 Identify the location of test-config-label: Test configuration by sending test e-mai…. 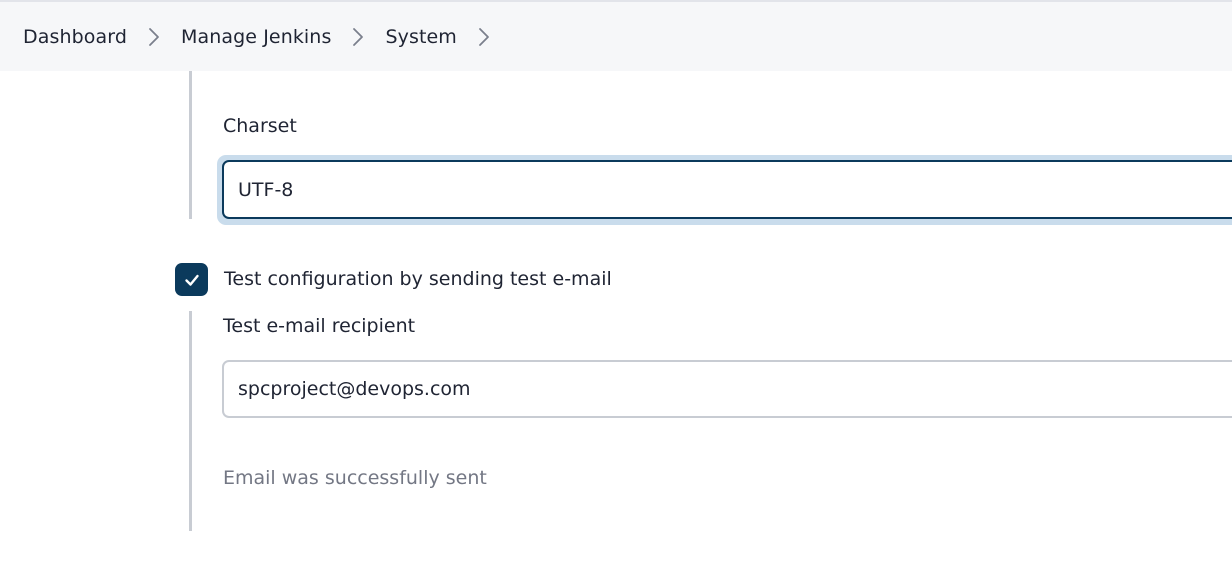
(418, 279).